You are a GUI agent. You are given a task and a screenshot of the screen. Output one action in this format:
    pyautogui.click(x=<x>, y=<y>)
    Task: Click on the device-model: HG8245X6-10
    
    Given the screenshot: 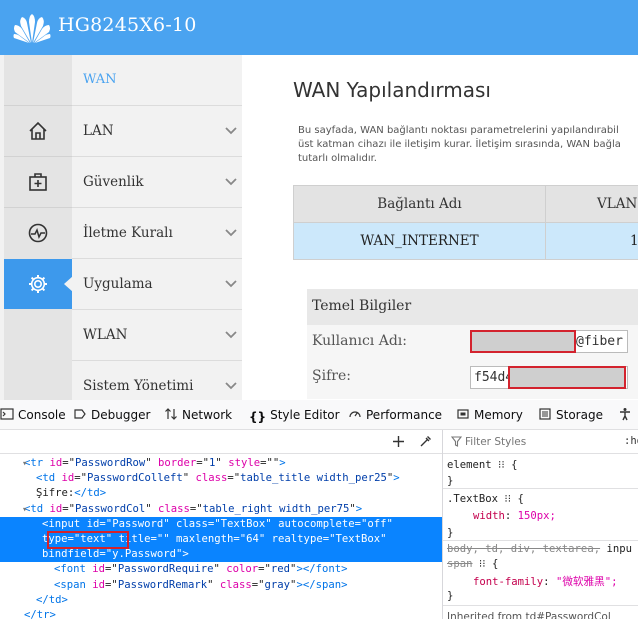 What is the action you would take?
    pyautogui.click(x=127, y=25)
    